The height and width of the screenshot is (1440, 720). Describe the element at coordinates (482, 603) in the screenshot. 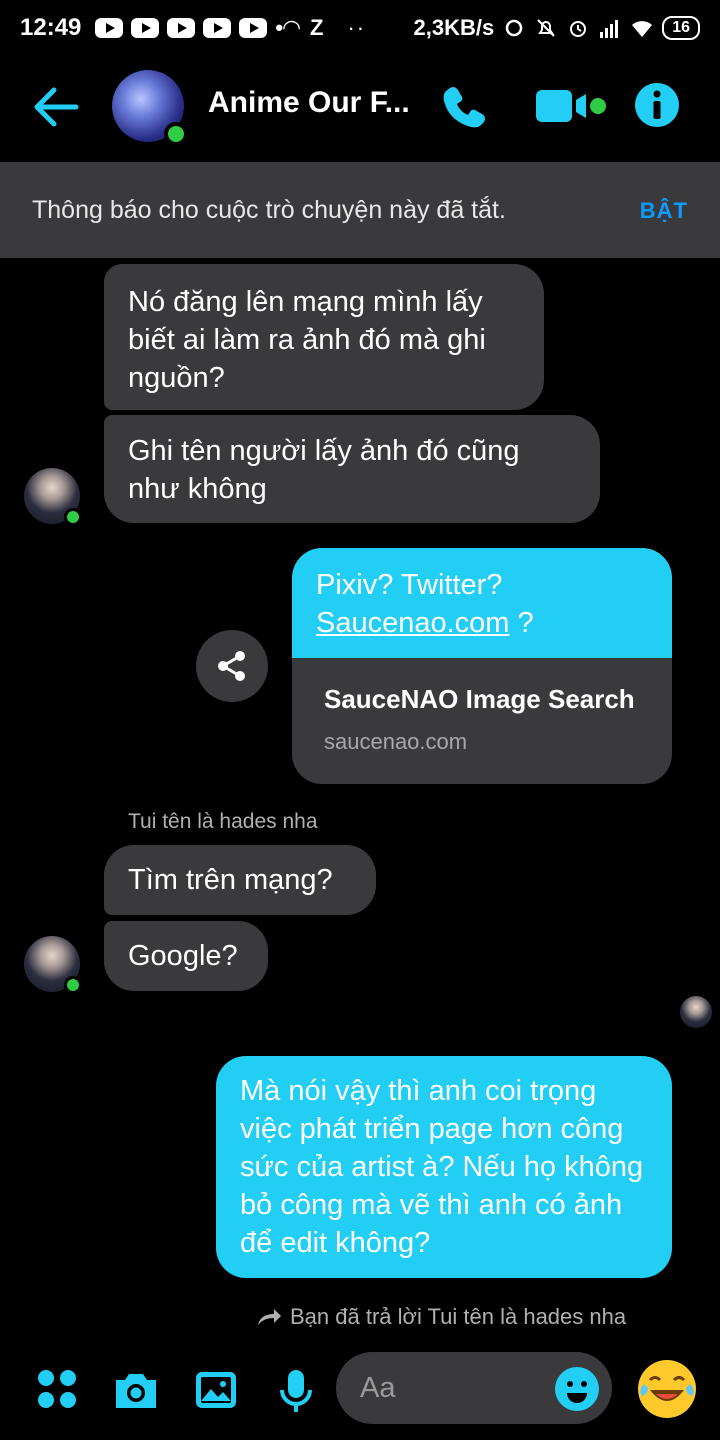

I see `link-message-text: Pixiv? Twitter? Saucenao.com ?` at that location.